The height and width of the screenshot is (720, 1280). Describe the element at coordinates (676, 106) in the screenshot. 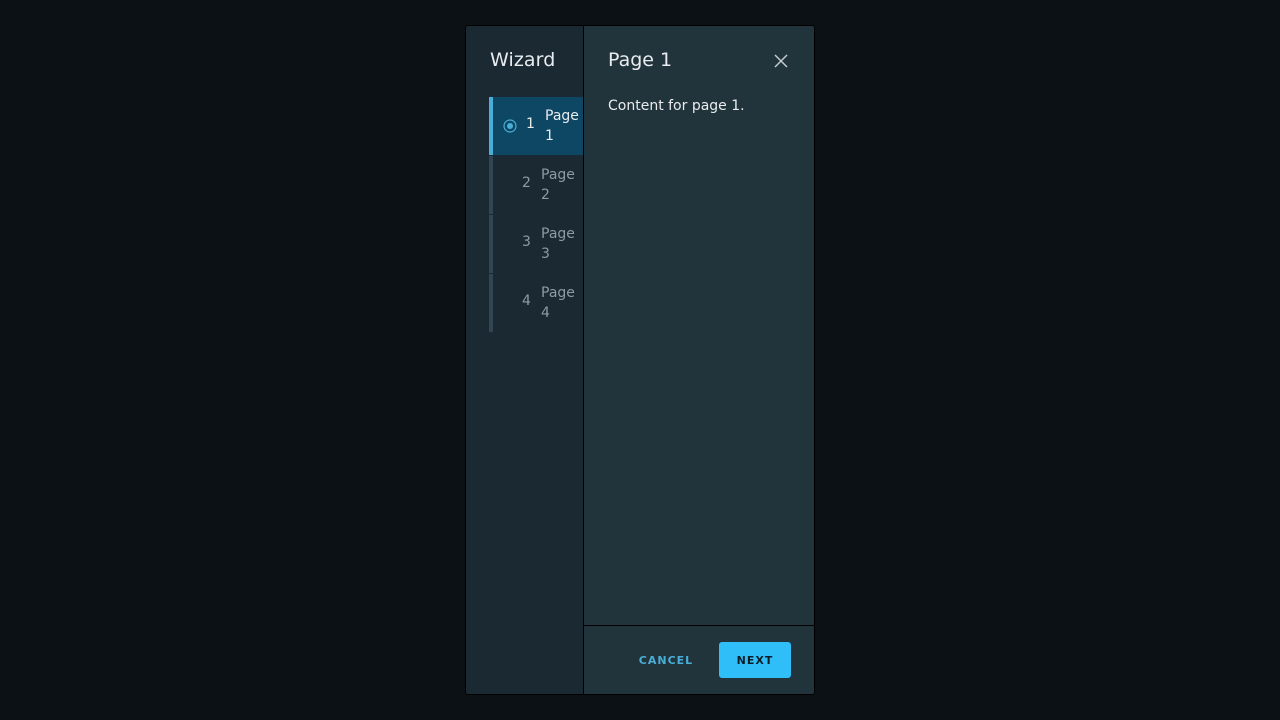

I see `page-body-text: Content for page 1.` at that location.